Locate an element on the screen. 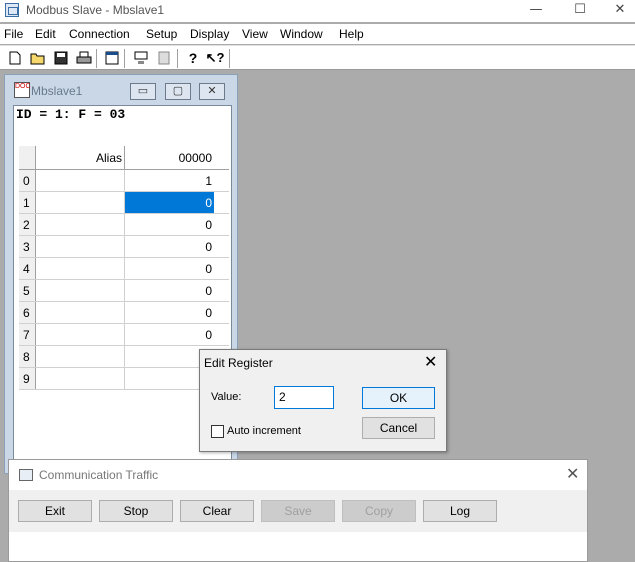 The width and height of the screenshot is (635, 562). dialog-close-button: ✕ is located at coordinates (430, 361).